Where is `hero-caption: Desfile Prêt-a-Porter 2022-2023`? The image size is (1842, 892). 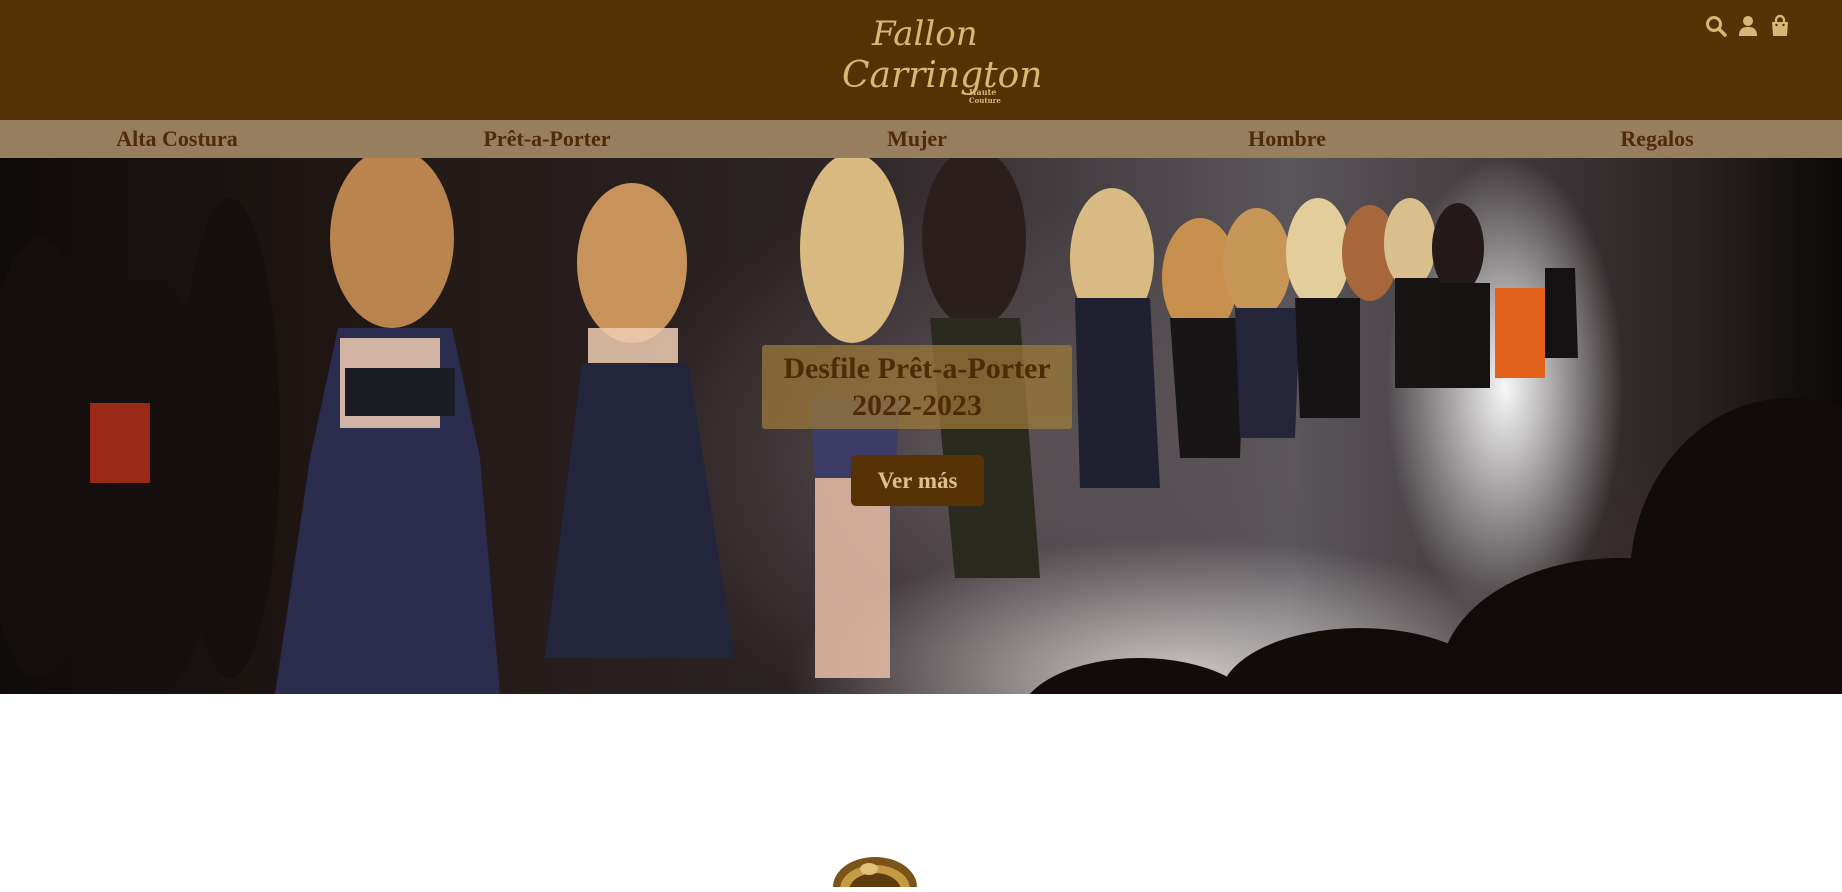 hero-caption: Desfile Prêt-a-Porter 2022-2023 is located at coordinates (917, 387).